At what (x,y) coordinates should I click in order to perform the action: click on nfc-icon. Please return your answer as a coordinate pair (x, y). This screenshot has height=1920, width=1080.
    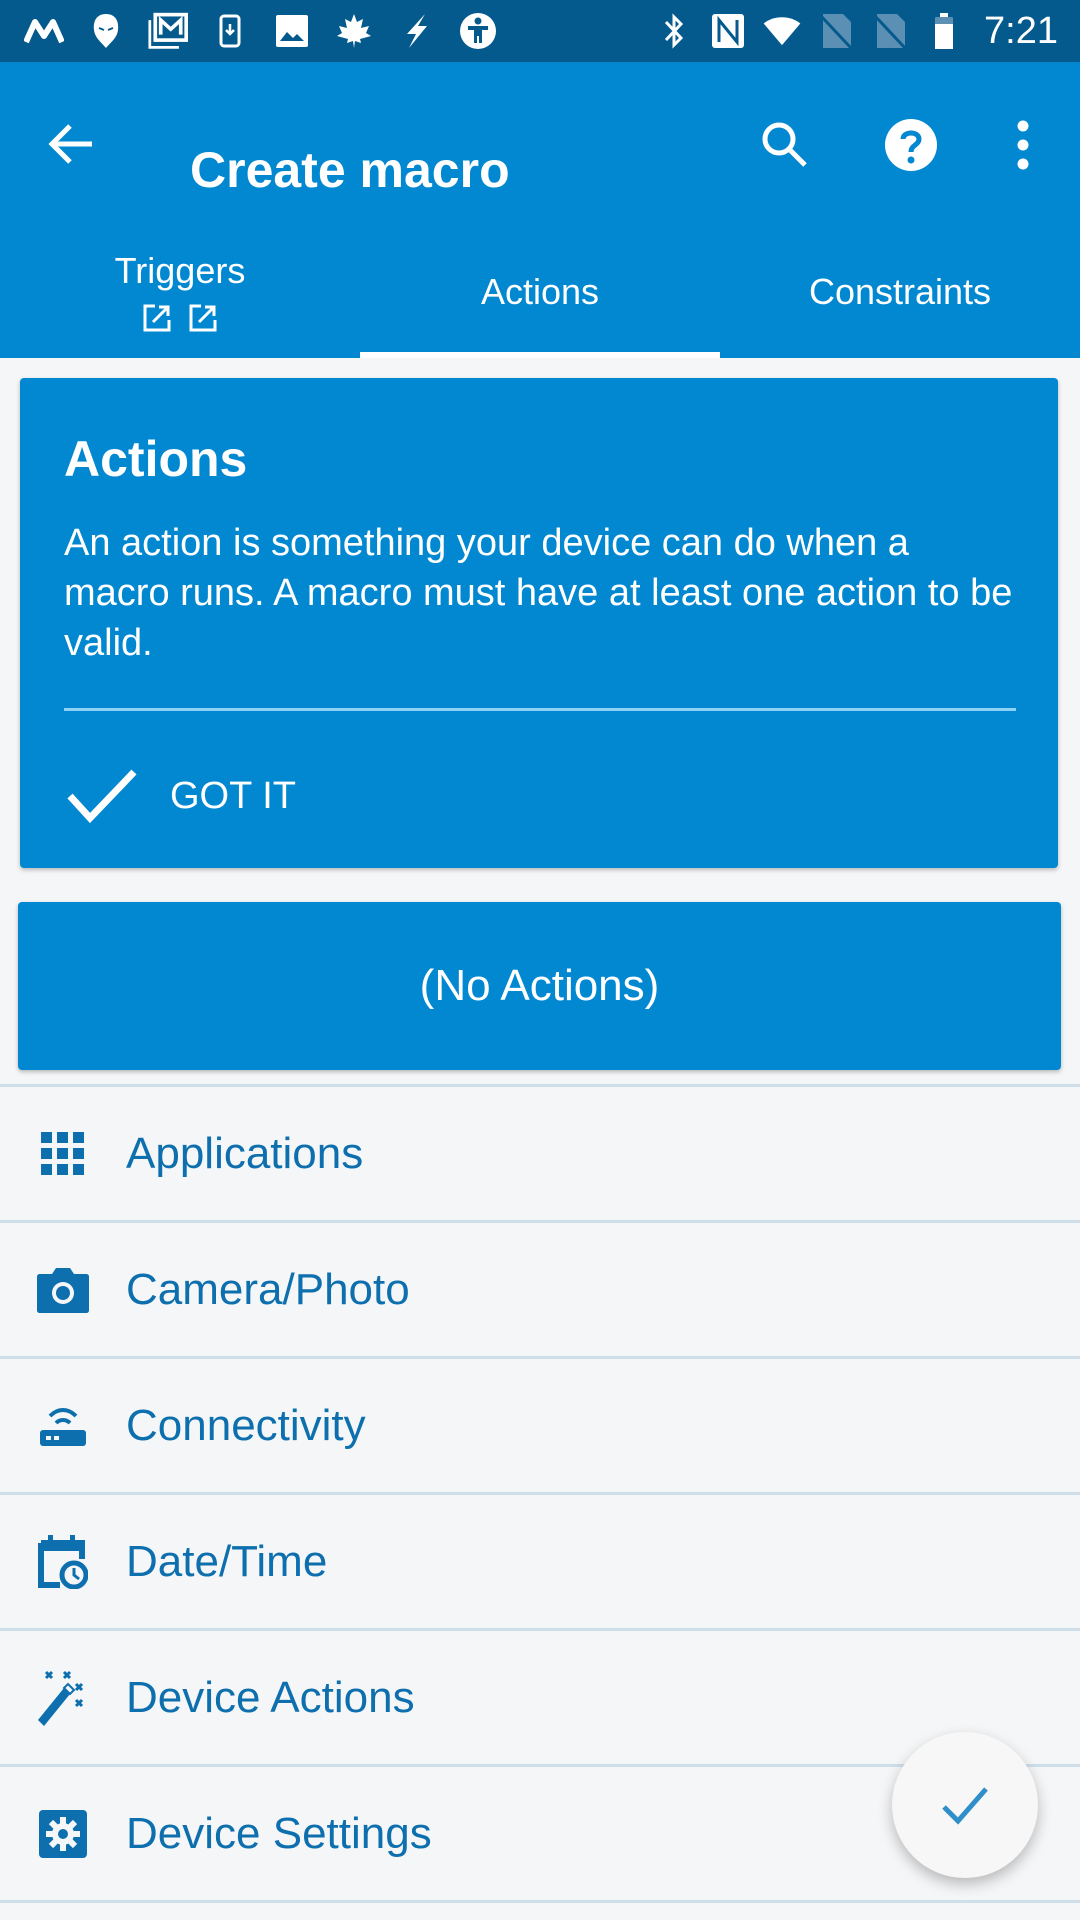
    Looking at the image, I should click on (728, 31).